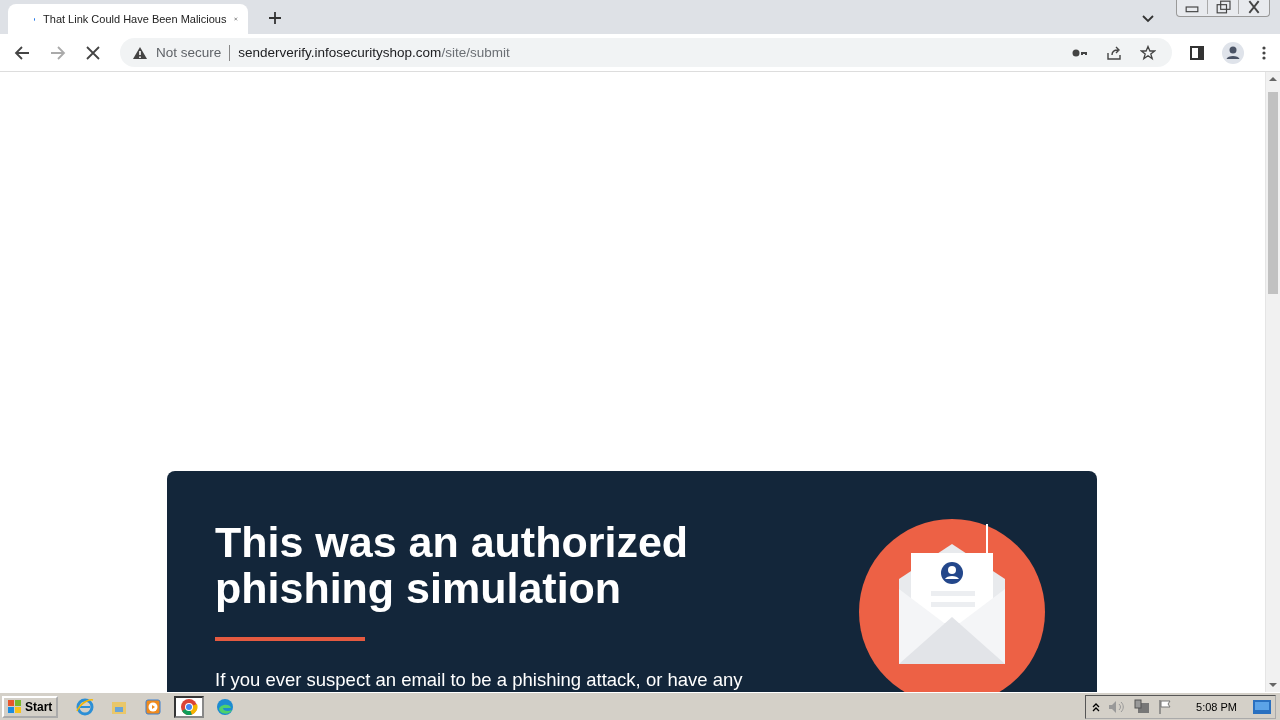 The width and height of the screenshot is (1280, 720). What do you see at coordinates (479, 680) in the screenshot?
I see `notice-text: If you ever suspect an email to be a phishing attack, or have any` at bounding box center [479, 680].